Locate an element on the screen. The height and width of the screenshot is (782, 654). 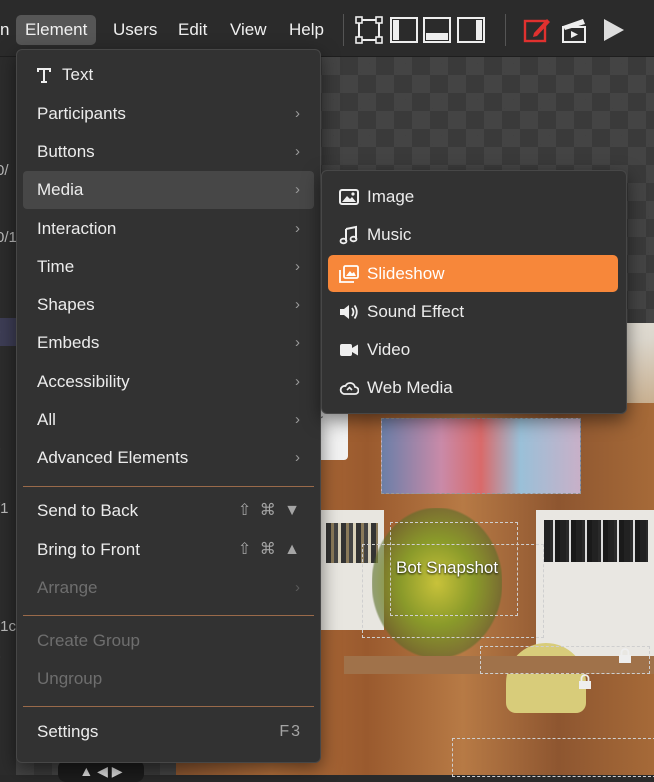
menu-item-label: Text is located at coordinates (78, 74).